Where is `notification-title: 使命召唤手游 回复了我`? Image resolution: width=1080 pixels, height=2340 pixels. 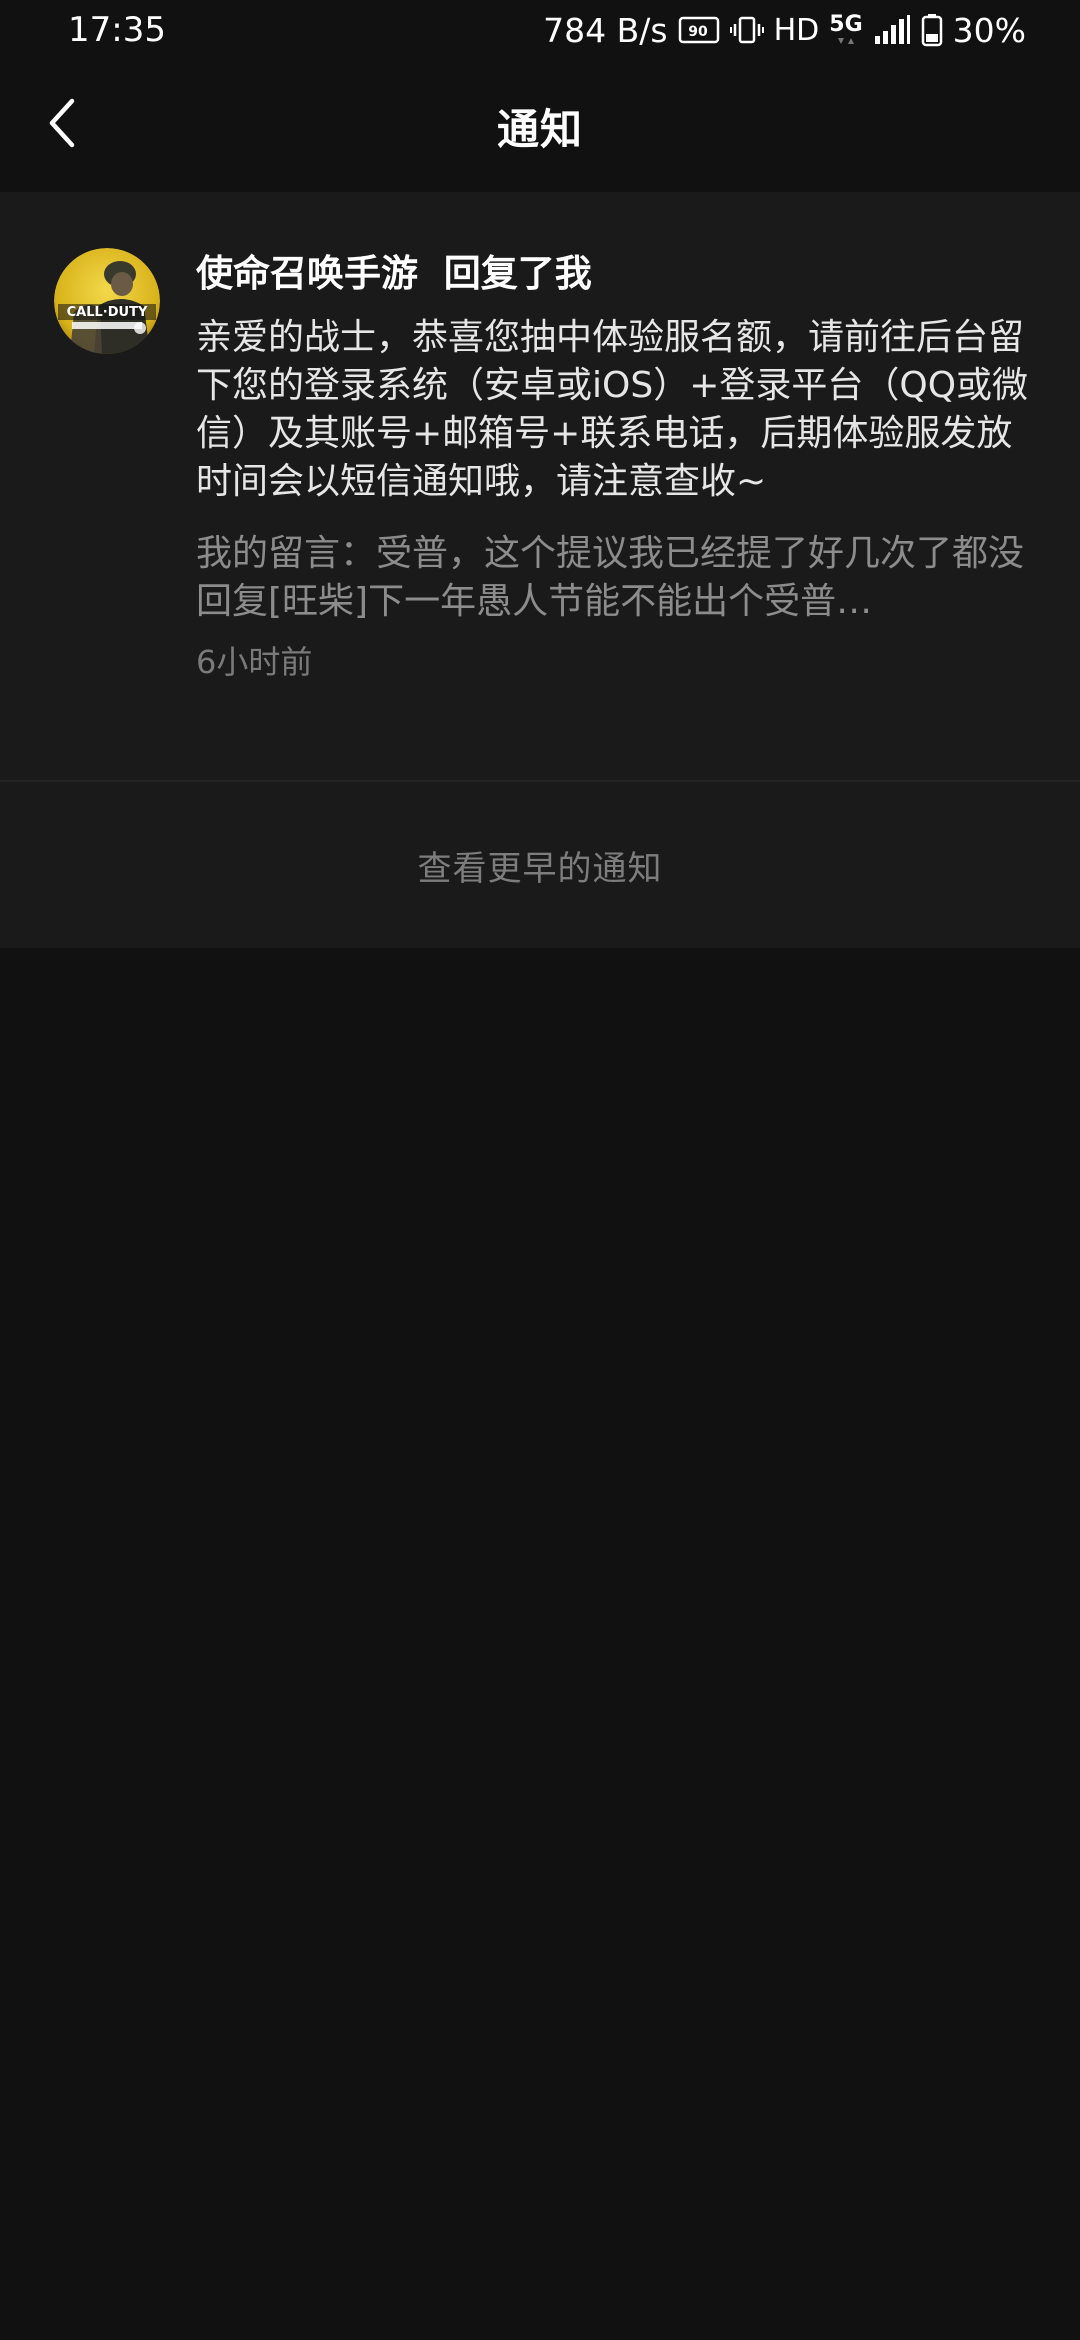 notification-title: 使命召唤手游 回复了我 is located at coordinates (394, 273).